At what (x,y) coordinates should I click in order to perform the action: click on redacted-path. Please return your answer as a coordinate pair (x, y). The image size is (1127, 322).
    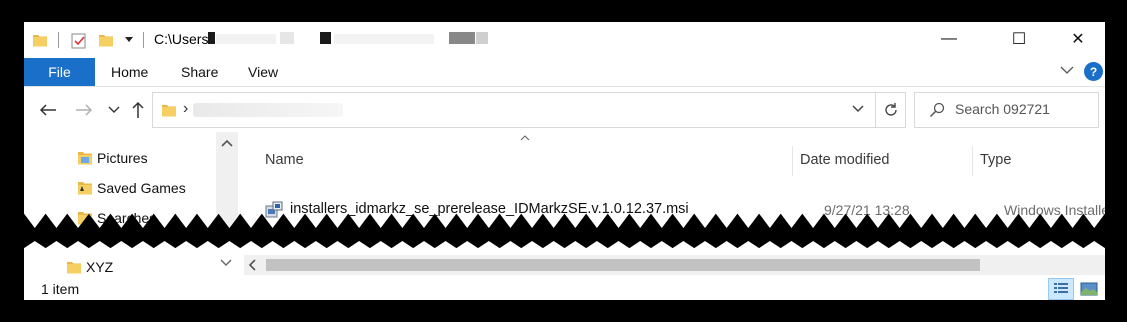
    Looking at the image, I should click on (268, 110).